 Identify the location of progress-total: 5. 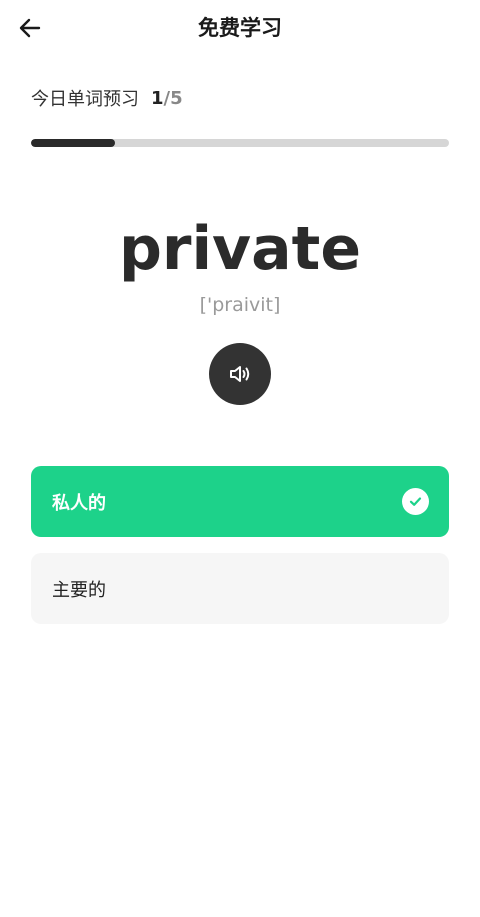
(176, 98).